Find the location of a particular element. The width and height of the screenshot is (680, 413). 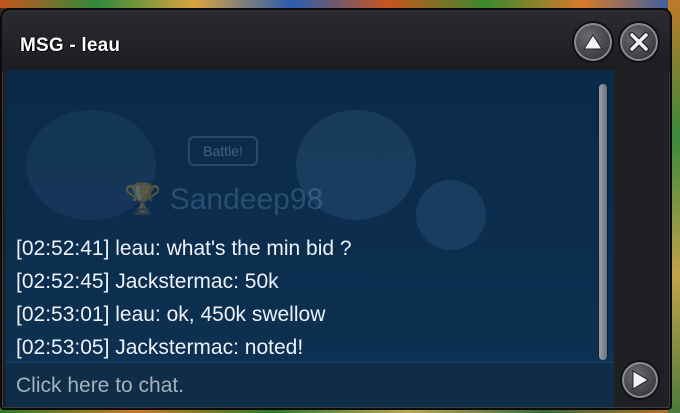

chat-scrollbar is located at coordinates (603, 222).